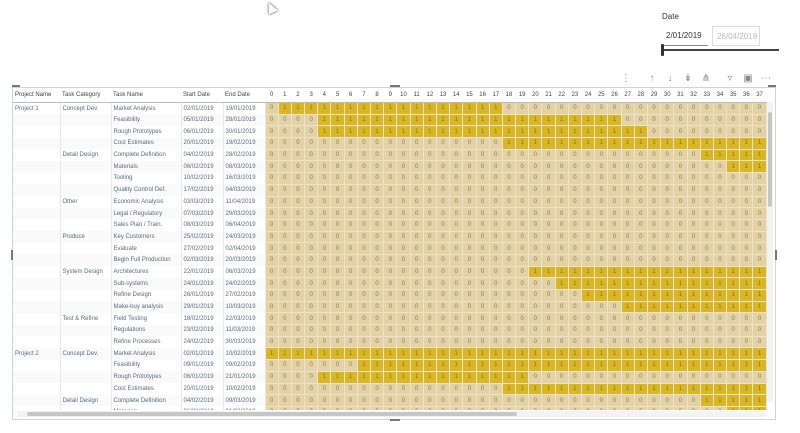  I want to click on day-column-header: 33, so click(707, 95).